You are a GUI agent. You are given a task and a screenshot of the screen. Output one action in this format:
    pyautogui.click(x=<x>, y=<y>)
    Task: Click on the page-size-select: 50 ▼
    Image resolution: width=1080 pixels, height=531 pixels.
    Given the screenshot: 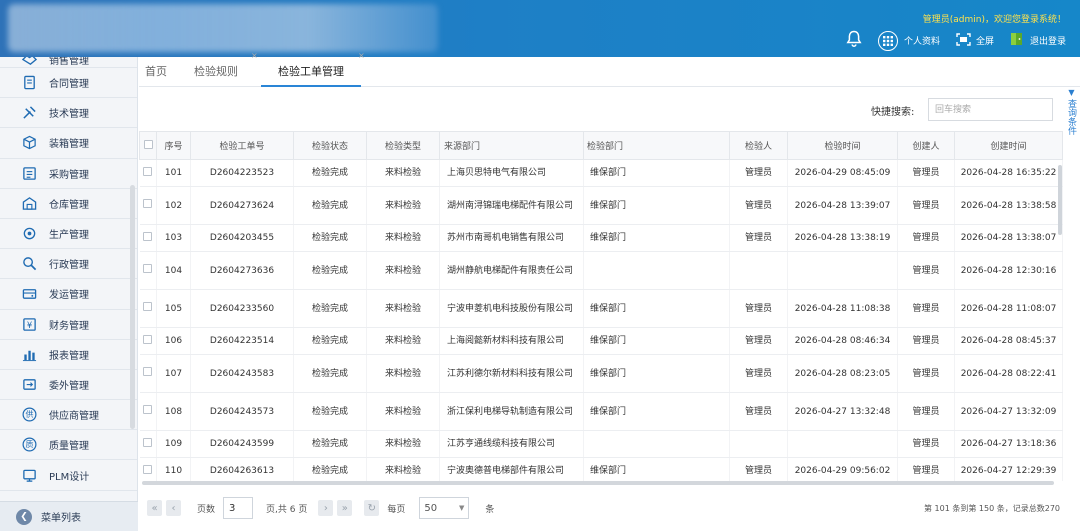 What is the action you would take?
    pyautogui.click(x=444, y=508)
    